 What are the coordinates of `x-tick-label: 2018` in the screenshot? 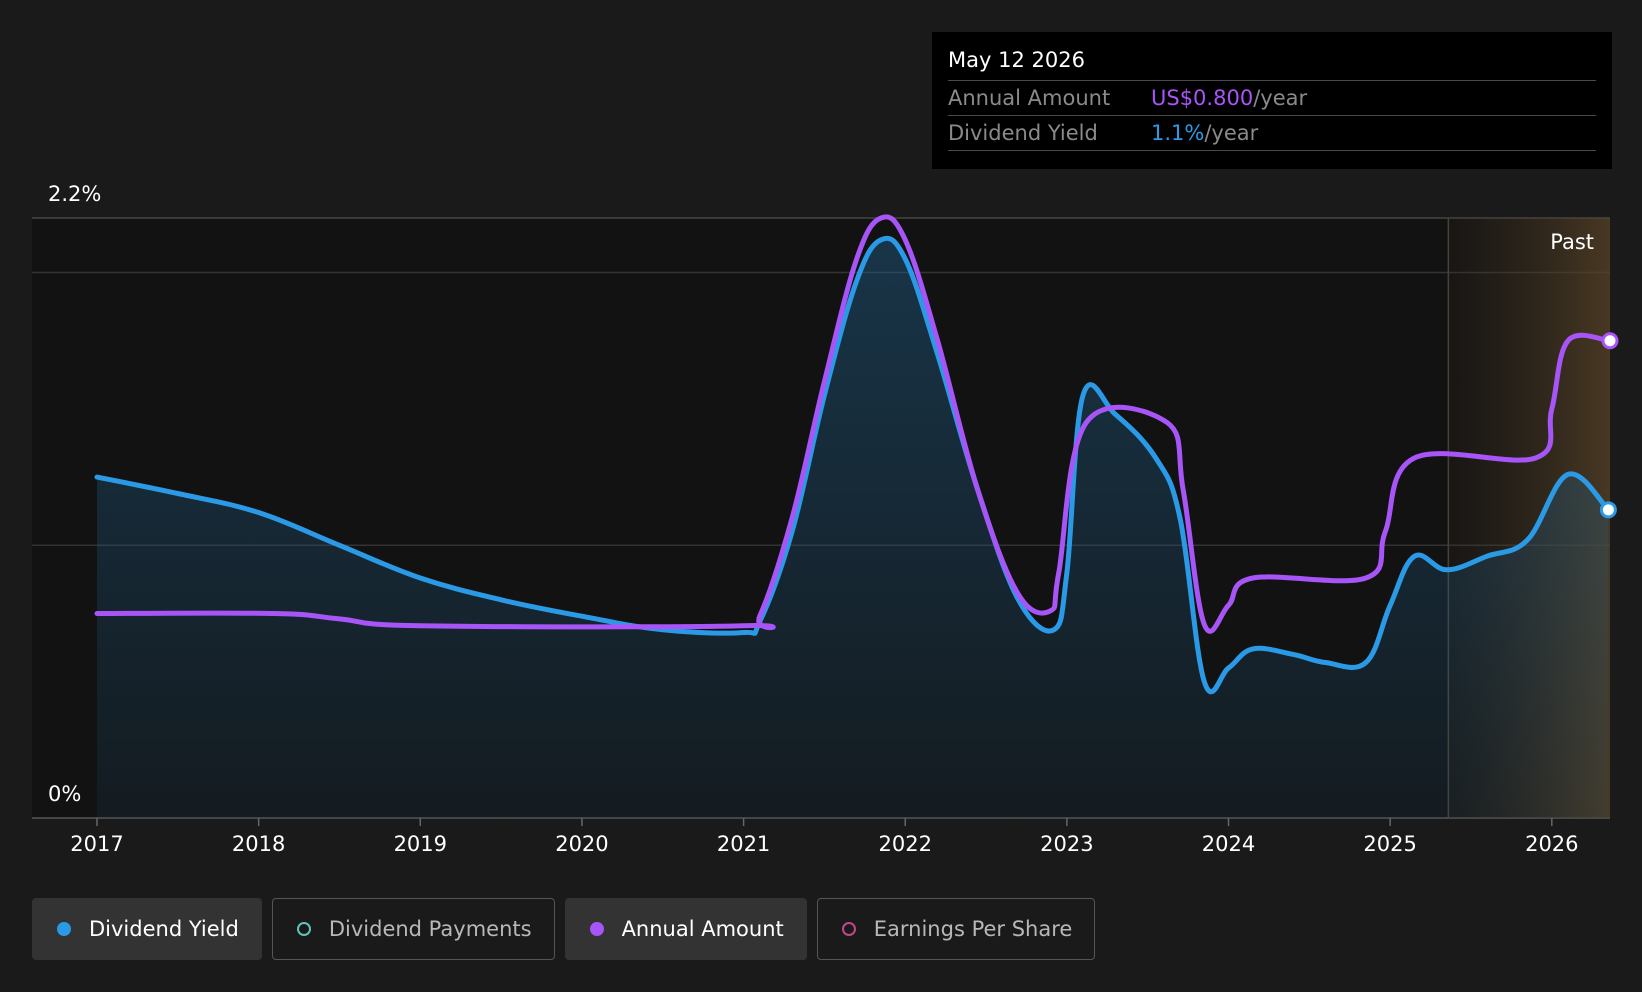 It's located at (258, 844).